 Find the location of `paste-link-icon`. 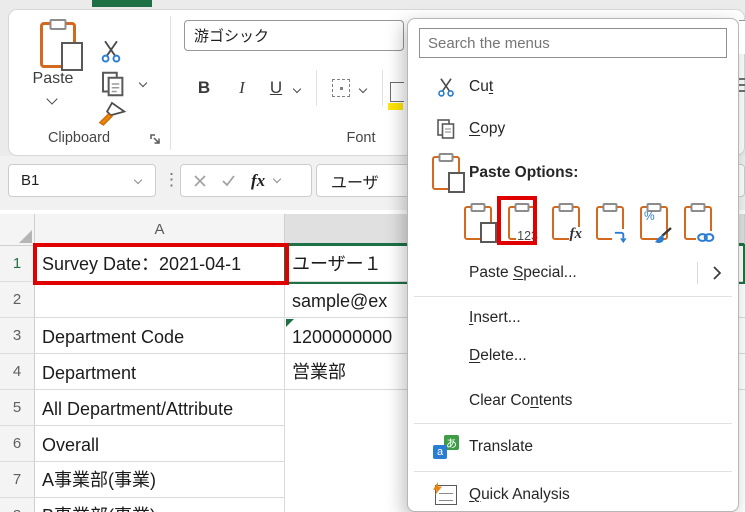

paste-link-icon is located at coordinates (700, 223).